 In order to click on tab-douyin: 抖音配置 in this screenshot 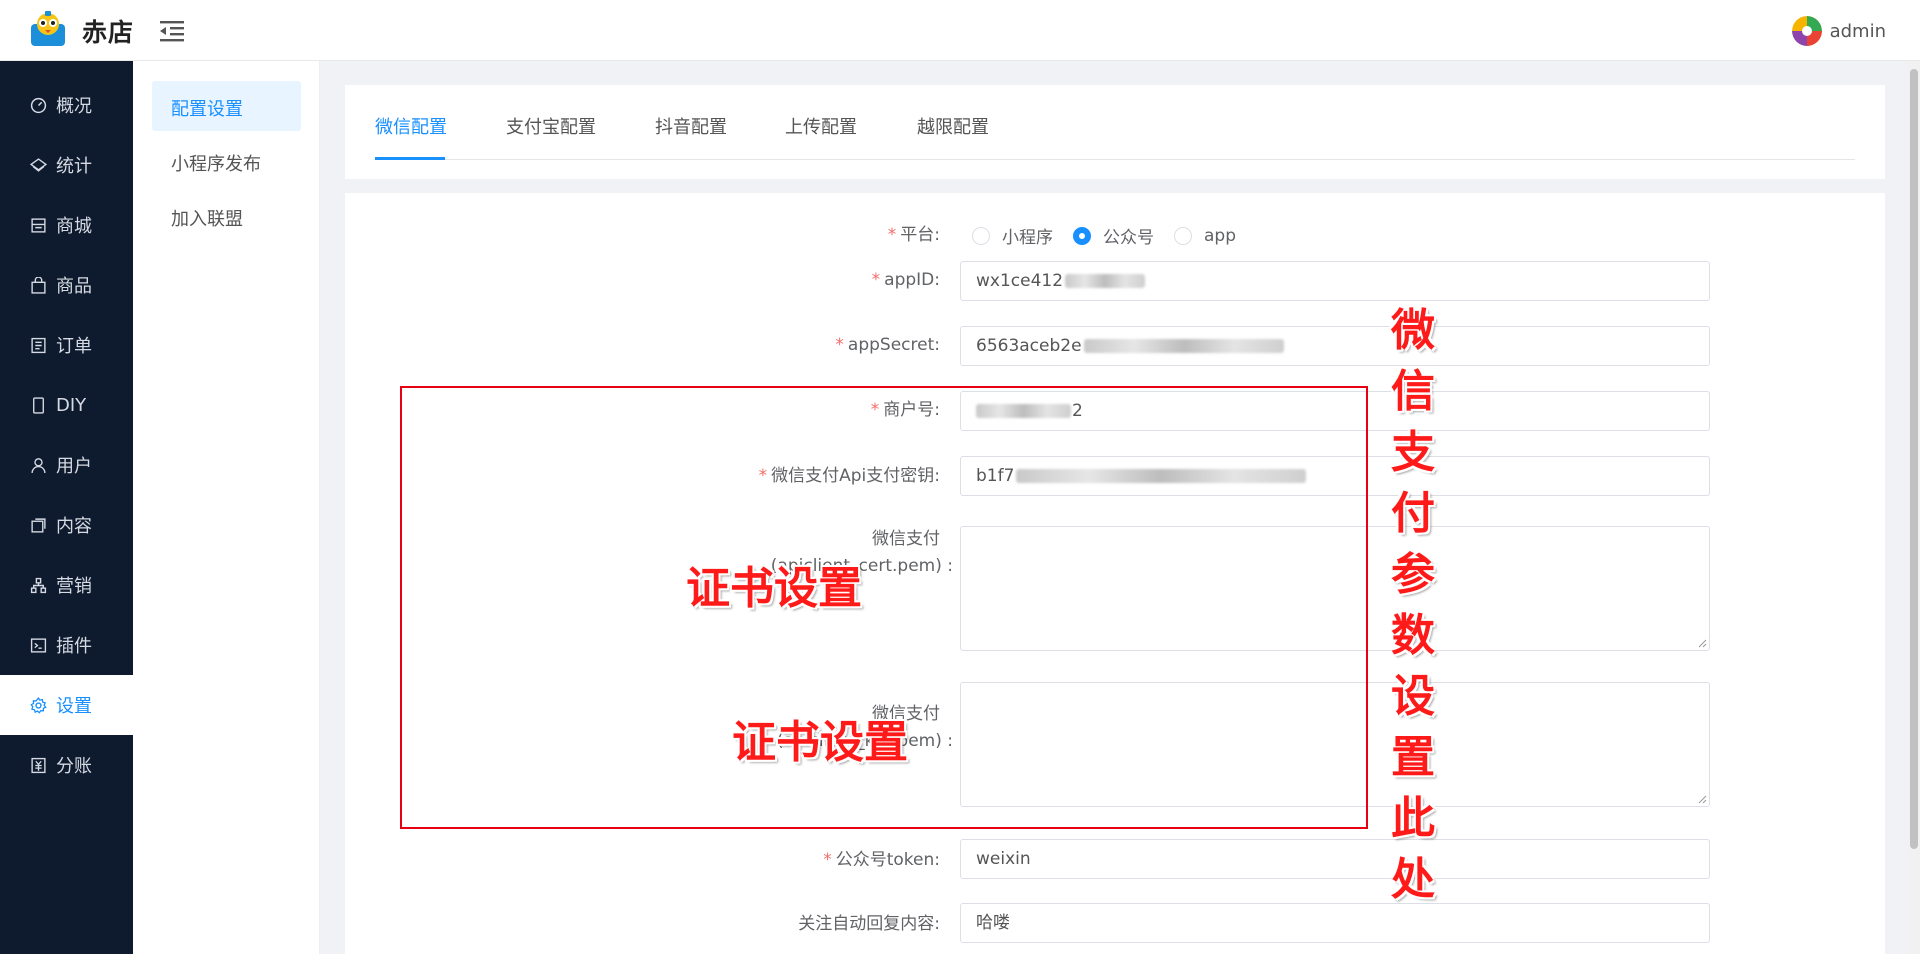, I will do `click(691, 135)`.